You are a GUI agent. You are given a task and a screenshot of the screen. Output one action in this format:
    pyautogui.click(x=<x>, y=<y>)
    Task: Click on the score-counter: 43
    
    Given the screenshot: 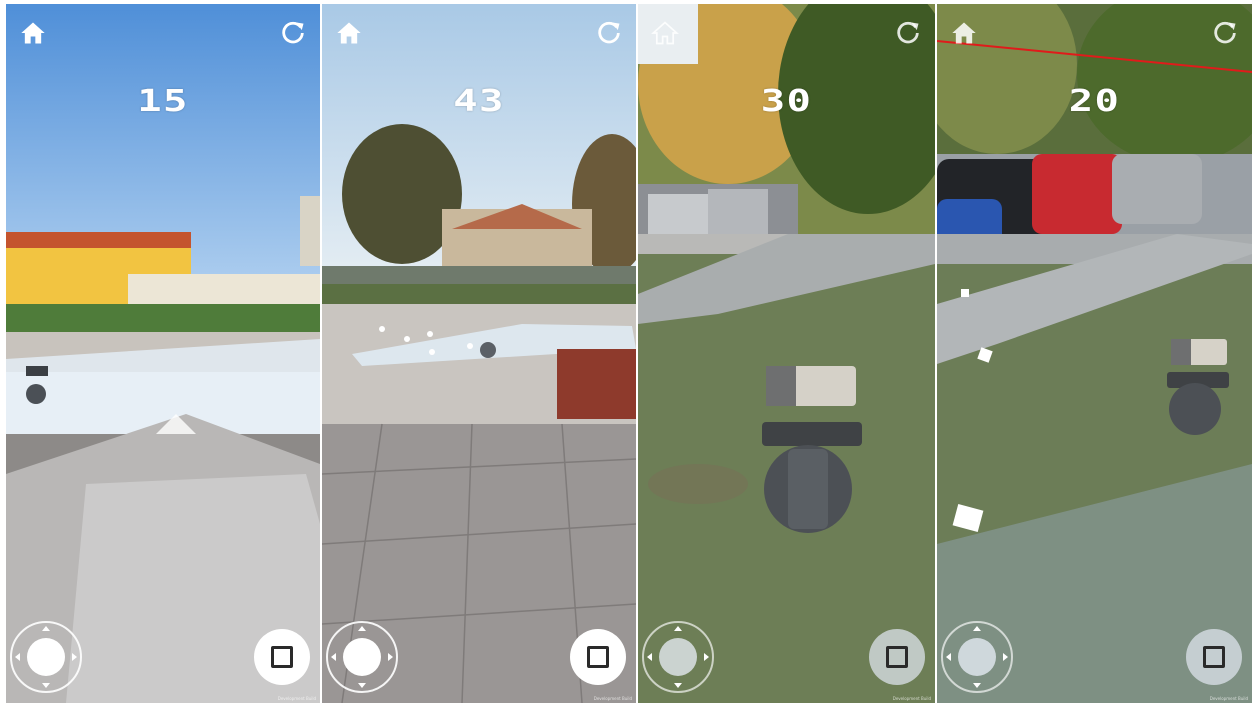 What is the action you would take?
    pyautogui.click(x=479, y=101)
    